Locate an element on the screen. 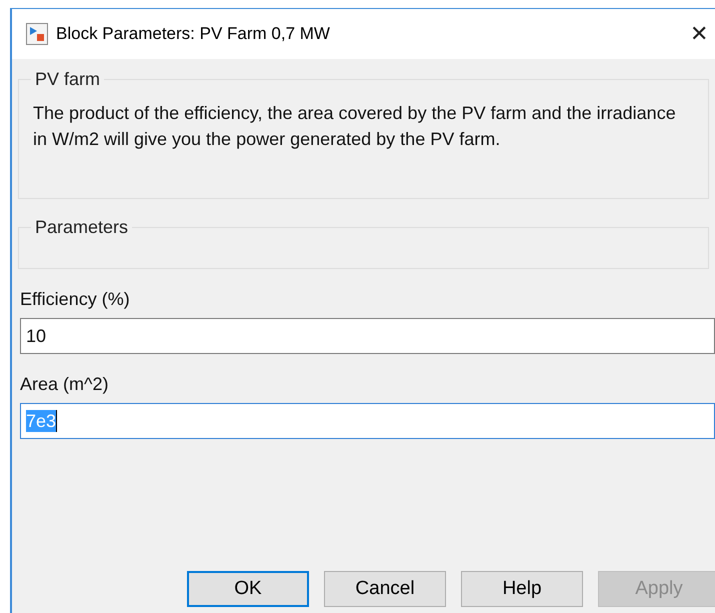  window-title: Block Parameters: PV Farm 0,7 MW is located at coordinates (193, 34).